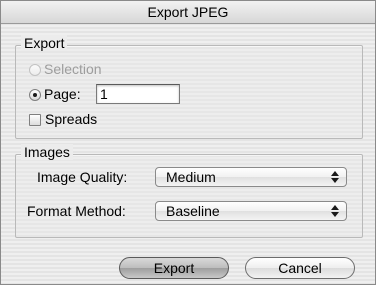 This screenshot has height=285, width=376. I want to click on page-radio, so click(35, 95).